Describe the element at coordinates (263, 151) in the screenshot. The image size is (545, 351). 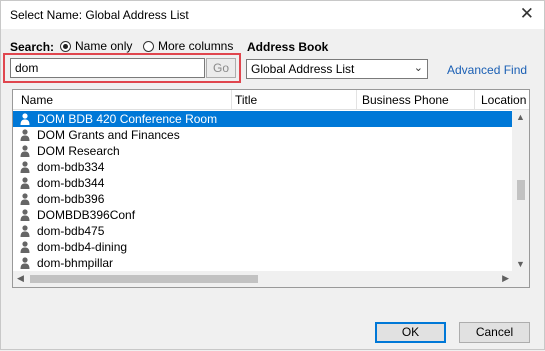
I see `list-item: DOM Research` at that location.